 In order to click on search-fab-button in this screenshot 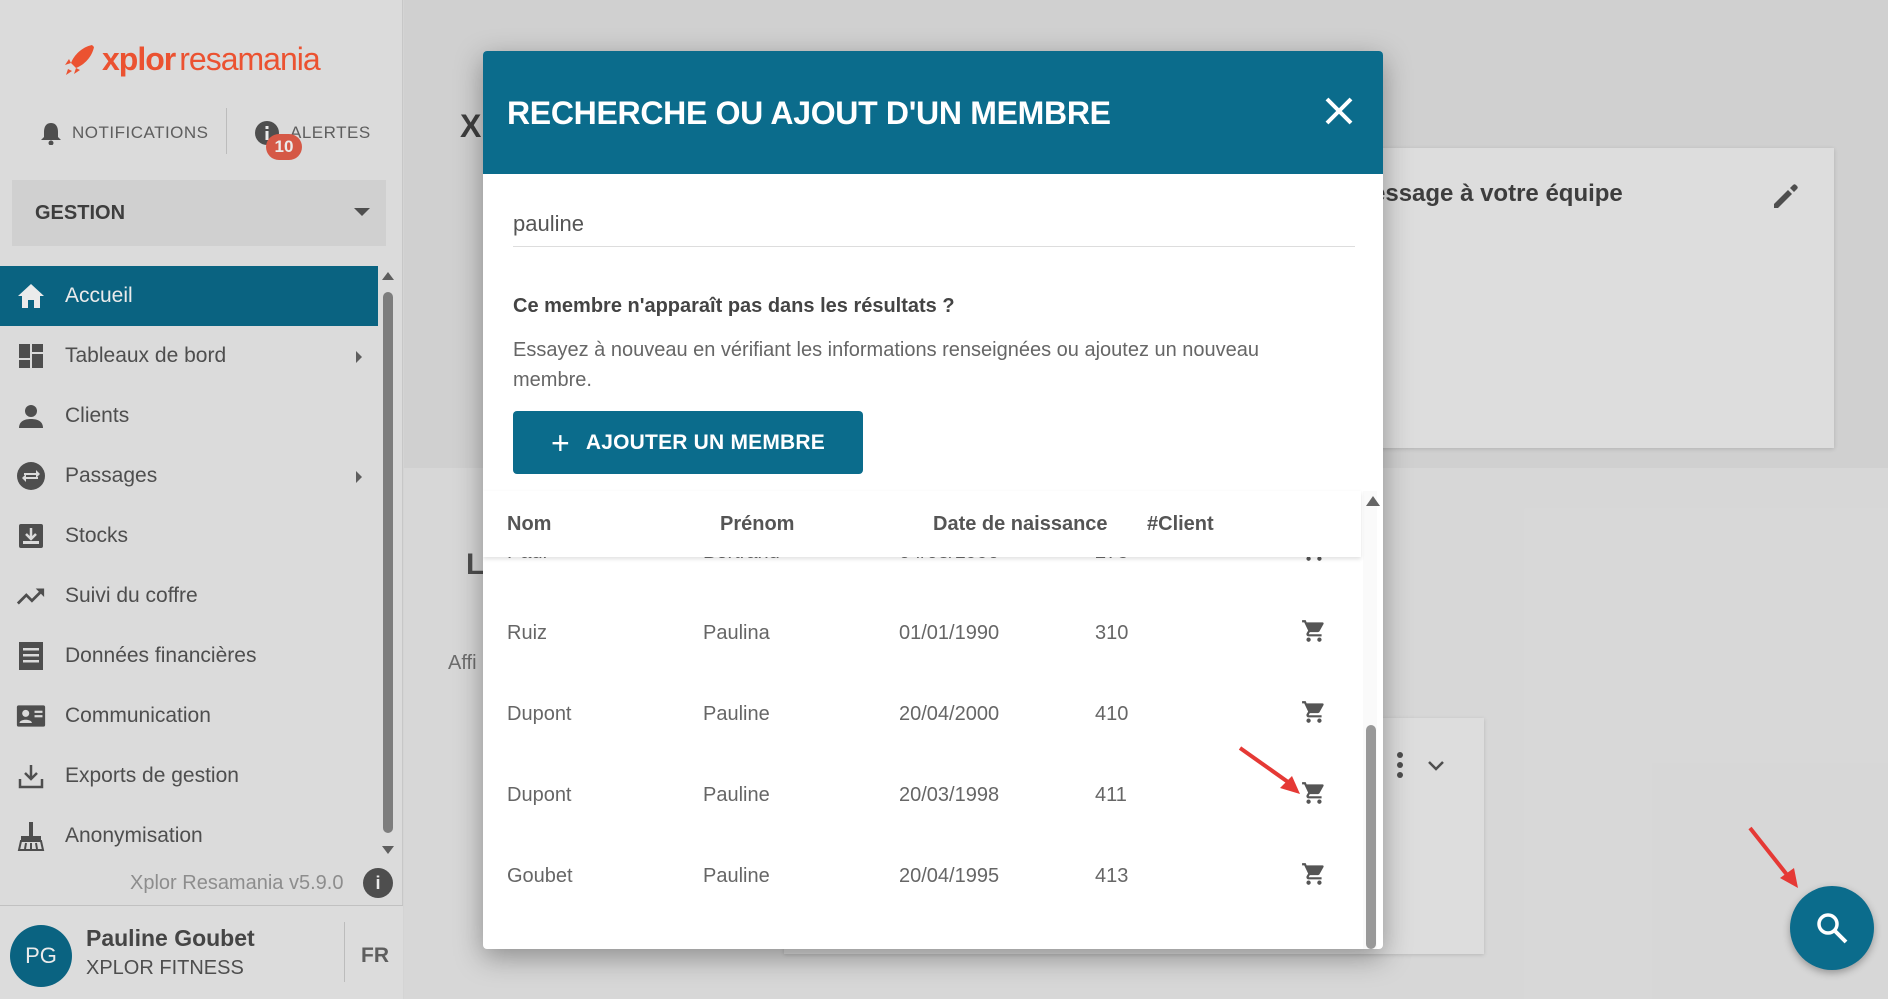, I will do `click(1832, 928)`.